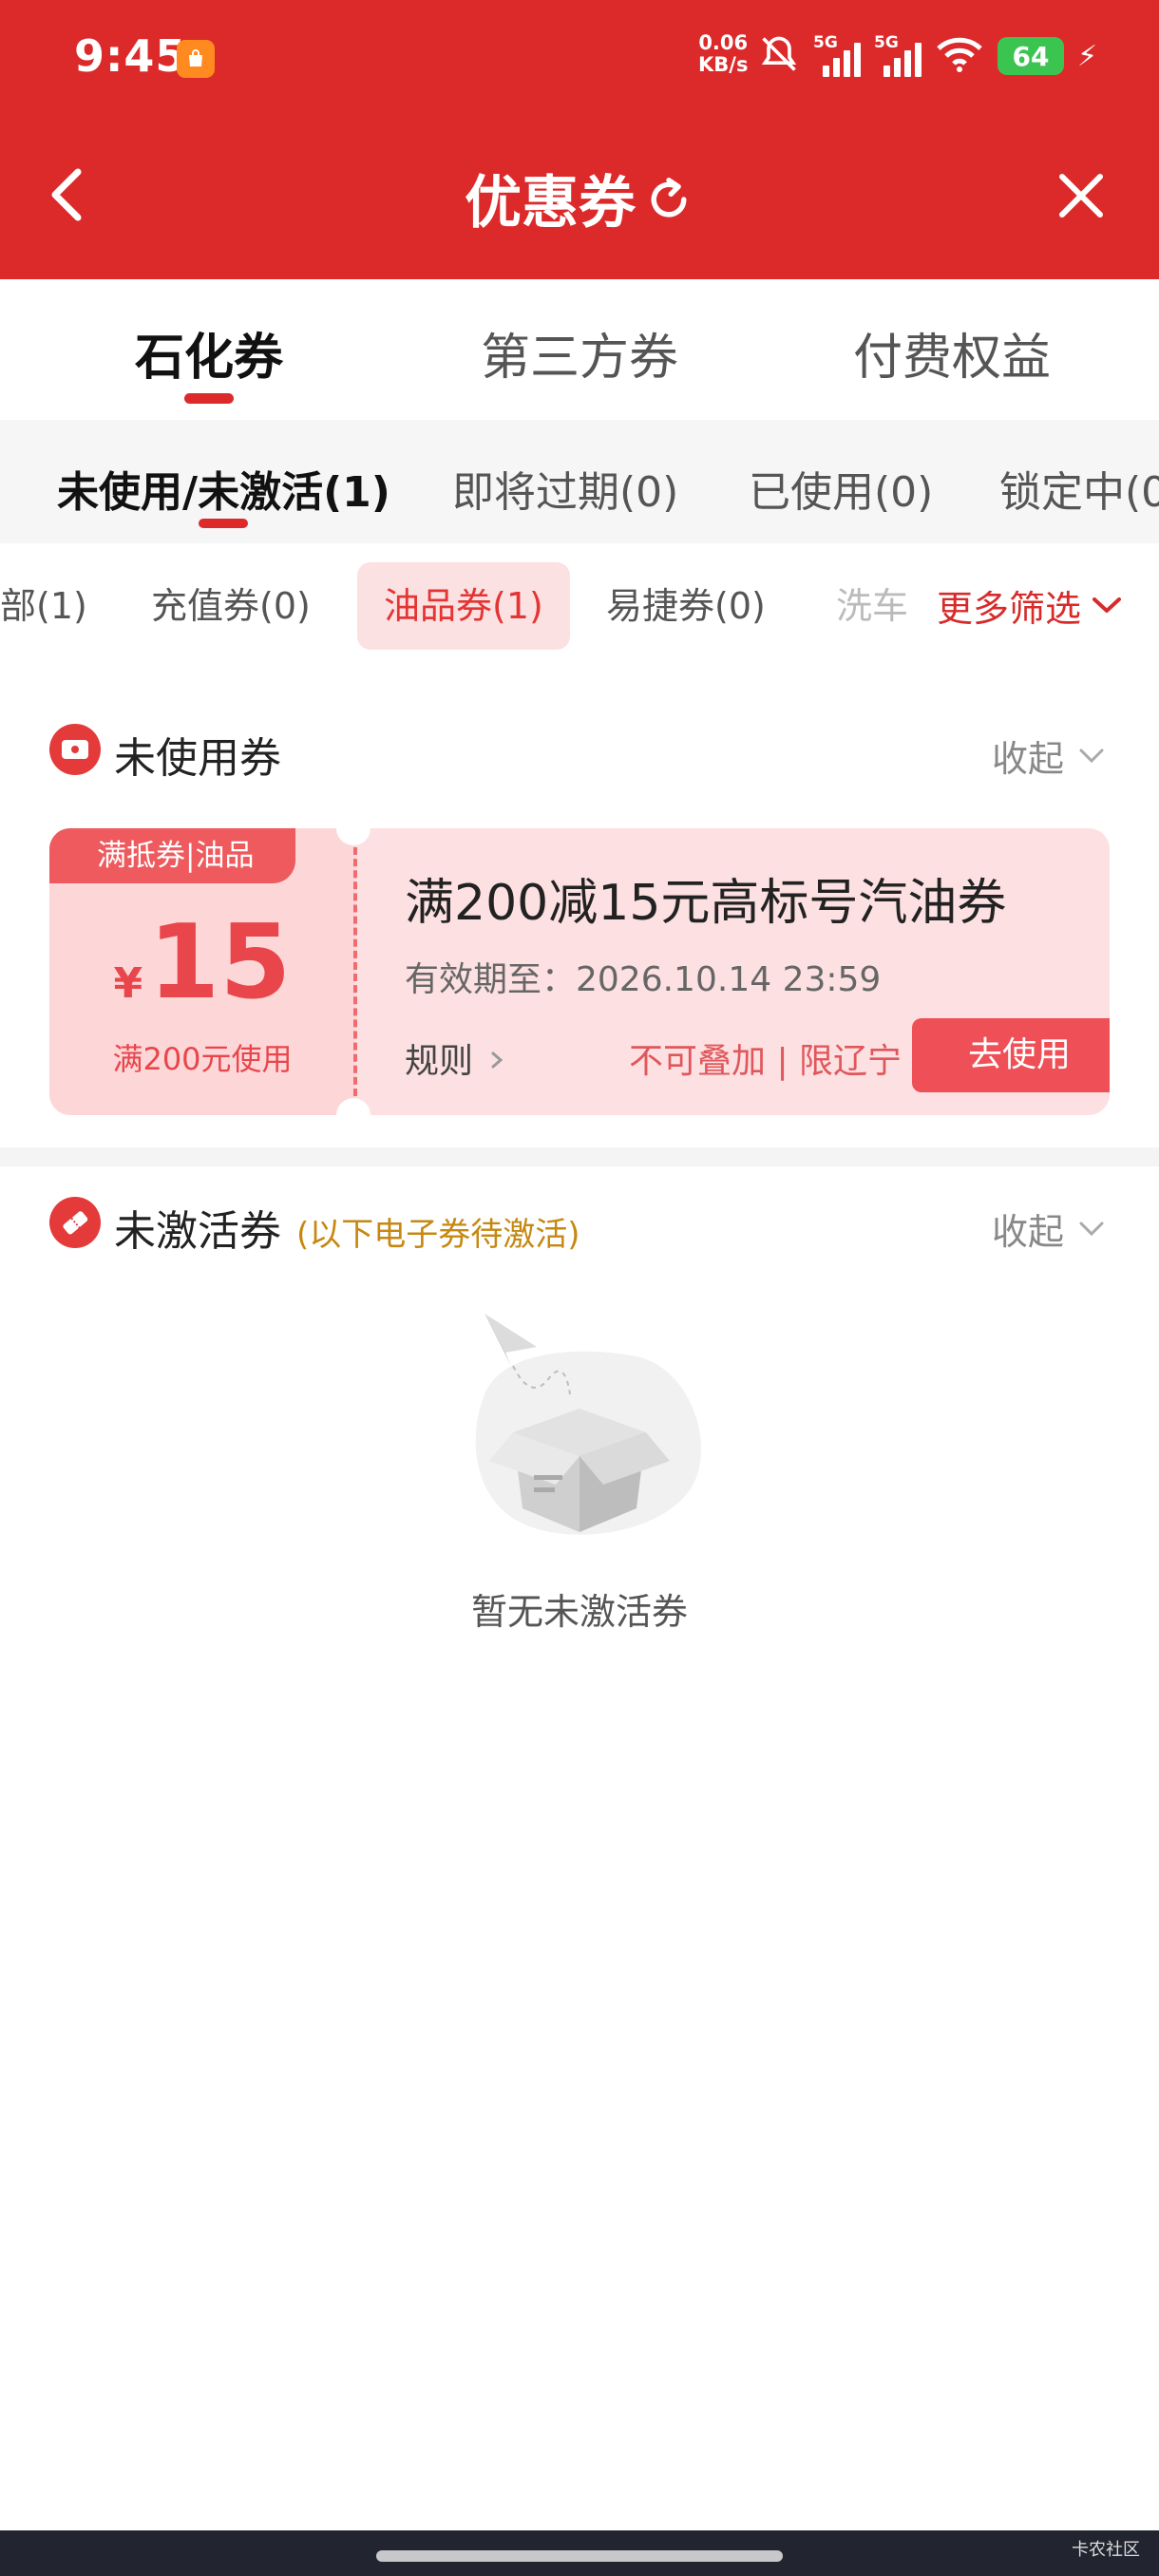  Describe the element at coordinates (550, 203) in the screenshot. I see `page-title-text: 优惠券` at that location.